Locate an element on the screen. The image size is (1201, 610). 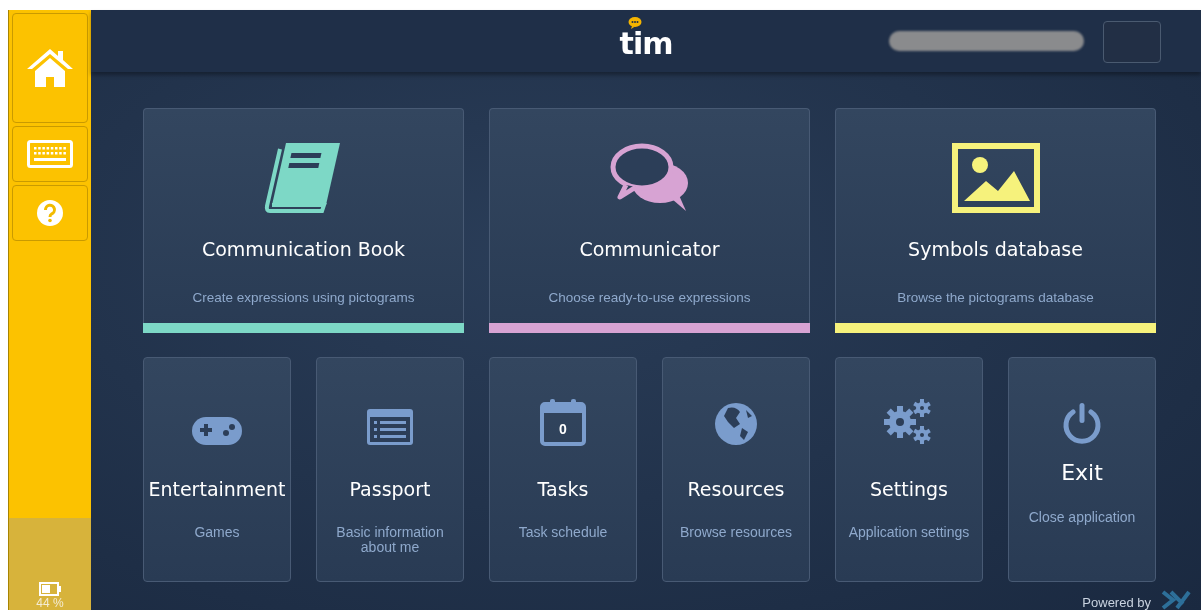
globe-icon is located at coordinates (736, 424).